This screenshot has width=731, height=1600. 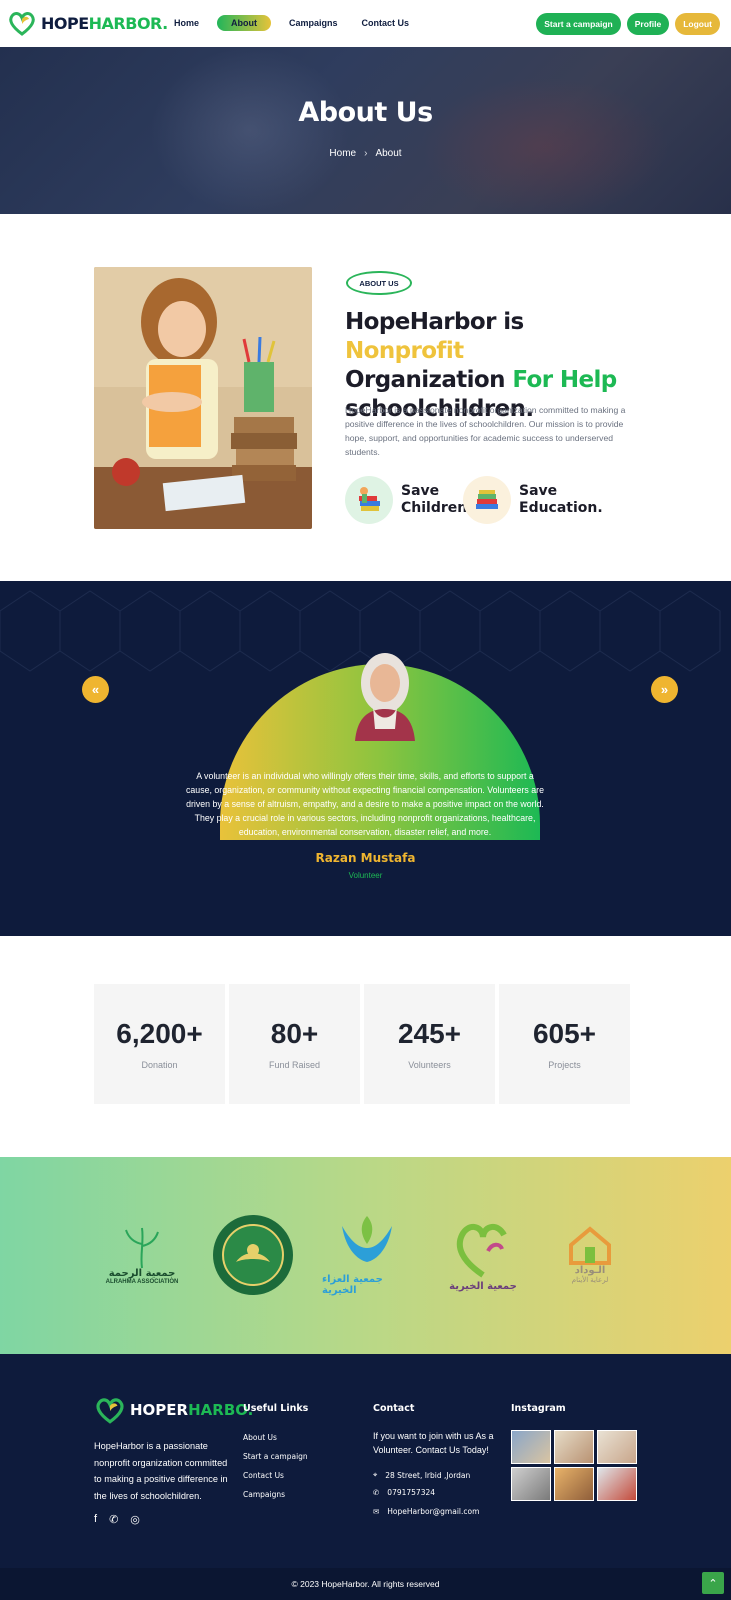 I want to click on partner-logo-charity: جمعية الخيرية, so click(x=483, y=1254).